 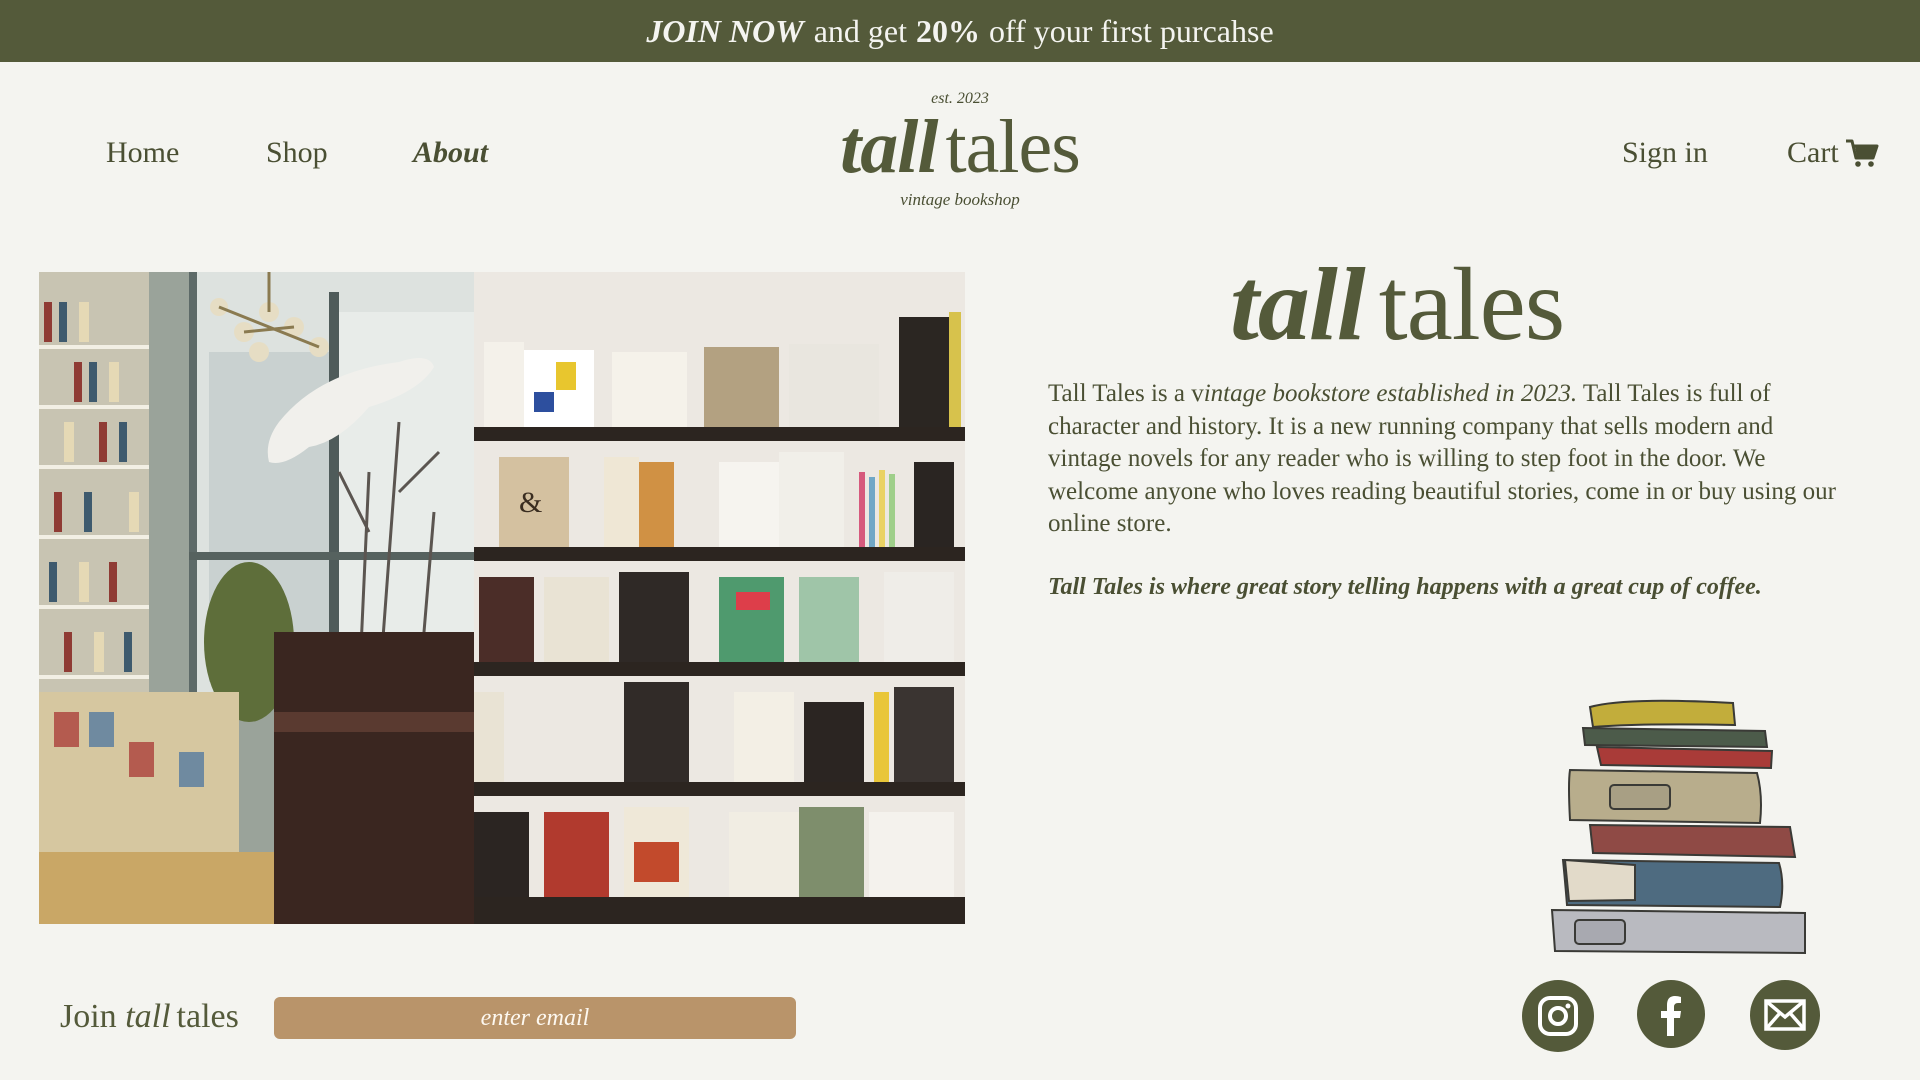 I want to click on nav-home: Home, so click(x=142, y=153).